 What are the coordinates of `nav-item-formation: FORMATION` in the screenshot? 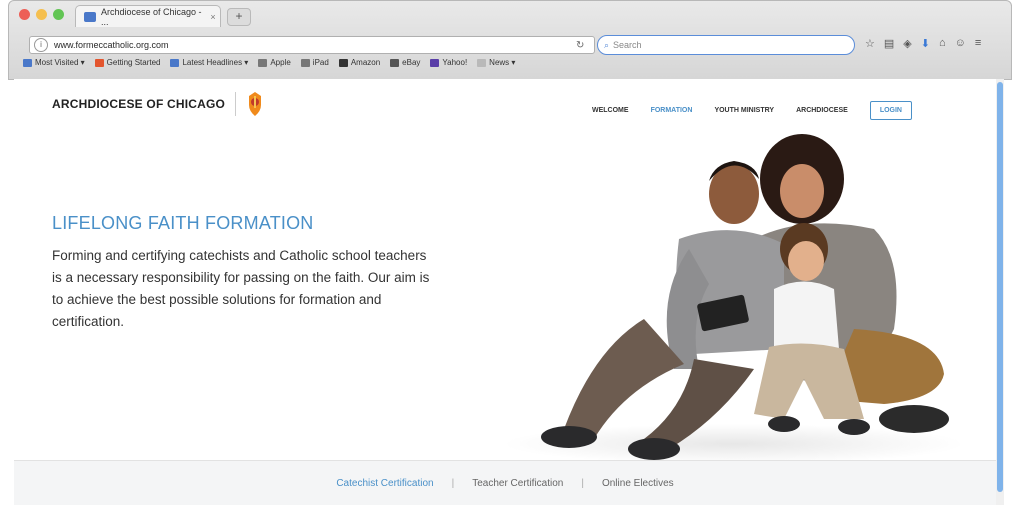 It's located at (672, 110).